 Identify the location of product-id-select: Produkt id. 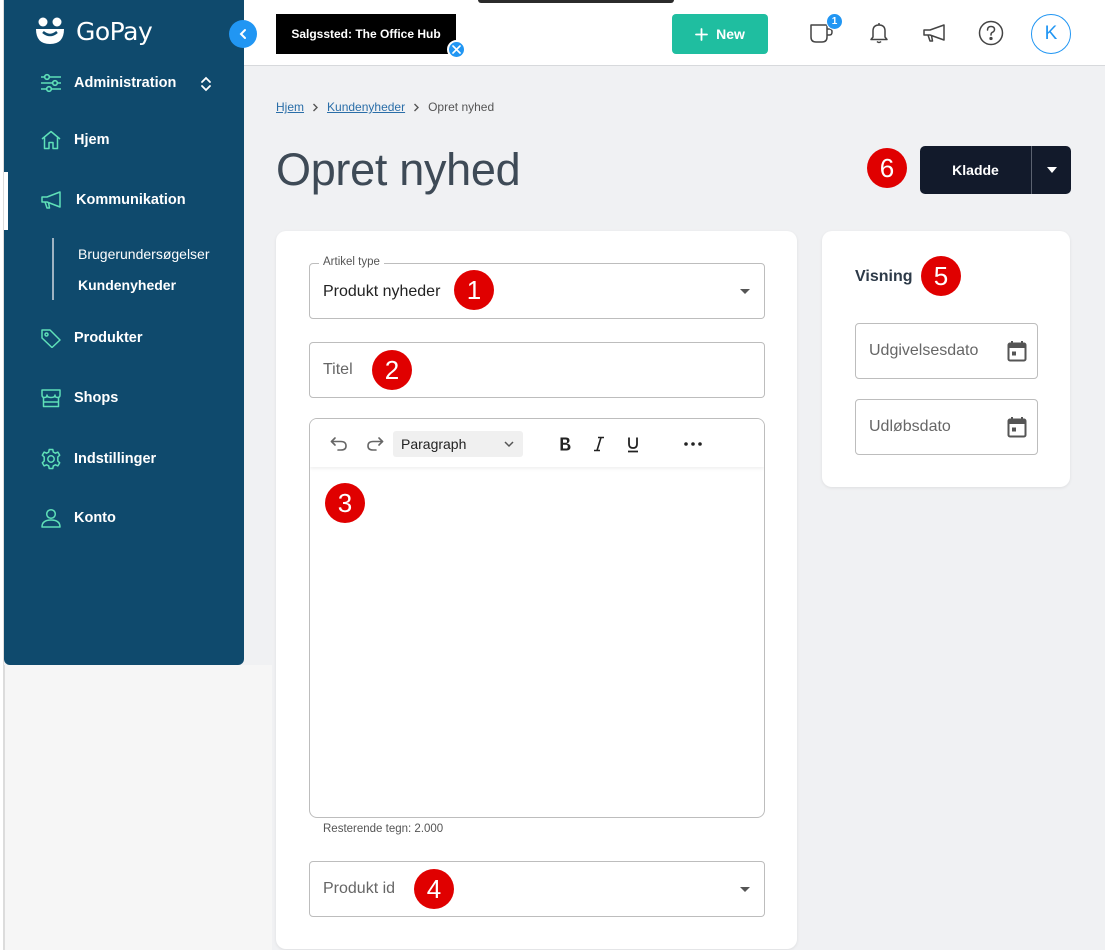
(537, 889).